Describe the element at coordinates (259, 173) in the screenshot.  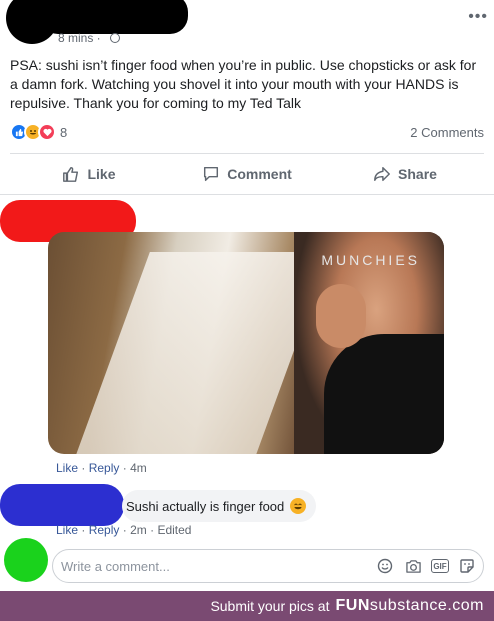
I see `comment-label: Comment` at that location.